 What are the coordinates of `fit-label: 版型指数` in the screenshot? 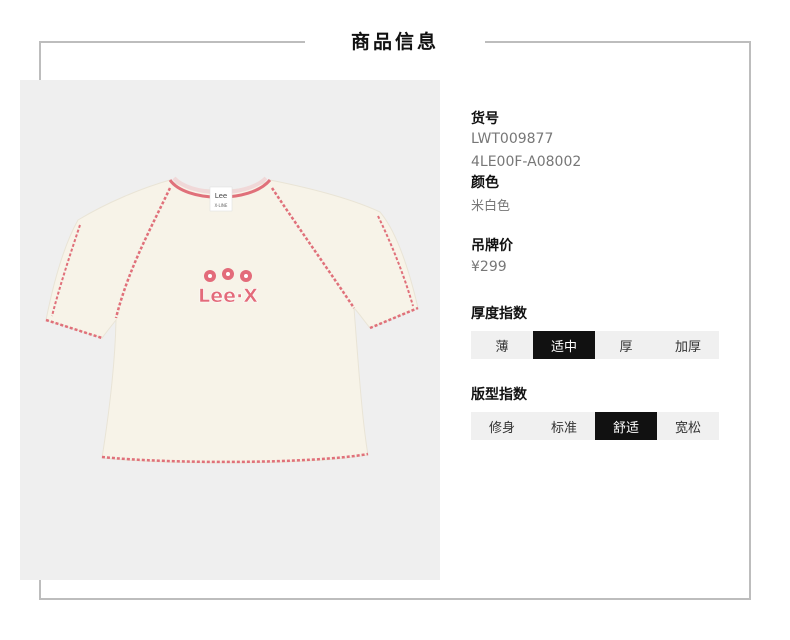 It's located at (499, 395).